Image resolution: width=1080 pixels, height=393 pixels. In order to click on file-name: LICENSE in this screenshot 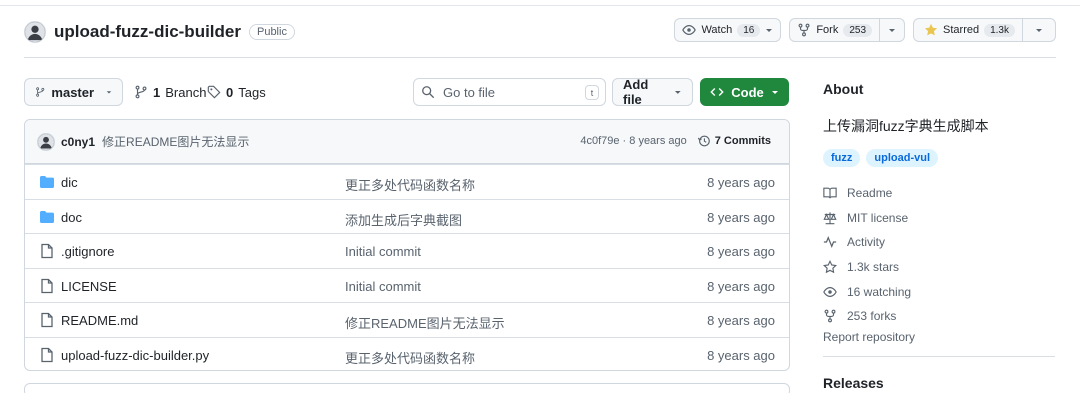, I will do `click(89, 286)`.